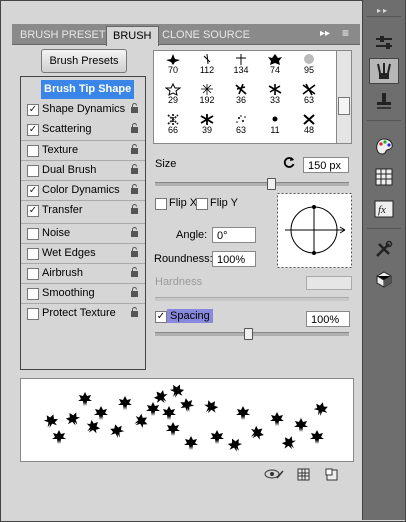 The width and height of the screenshot is (406, 522). I want to click on brush-panel-button, so click(384, 71).